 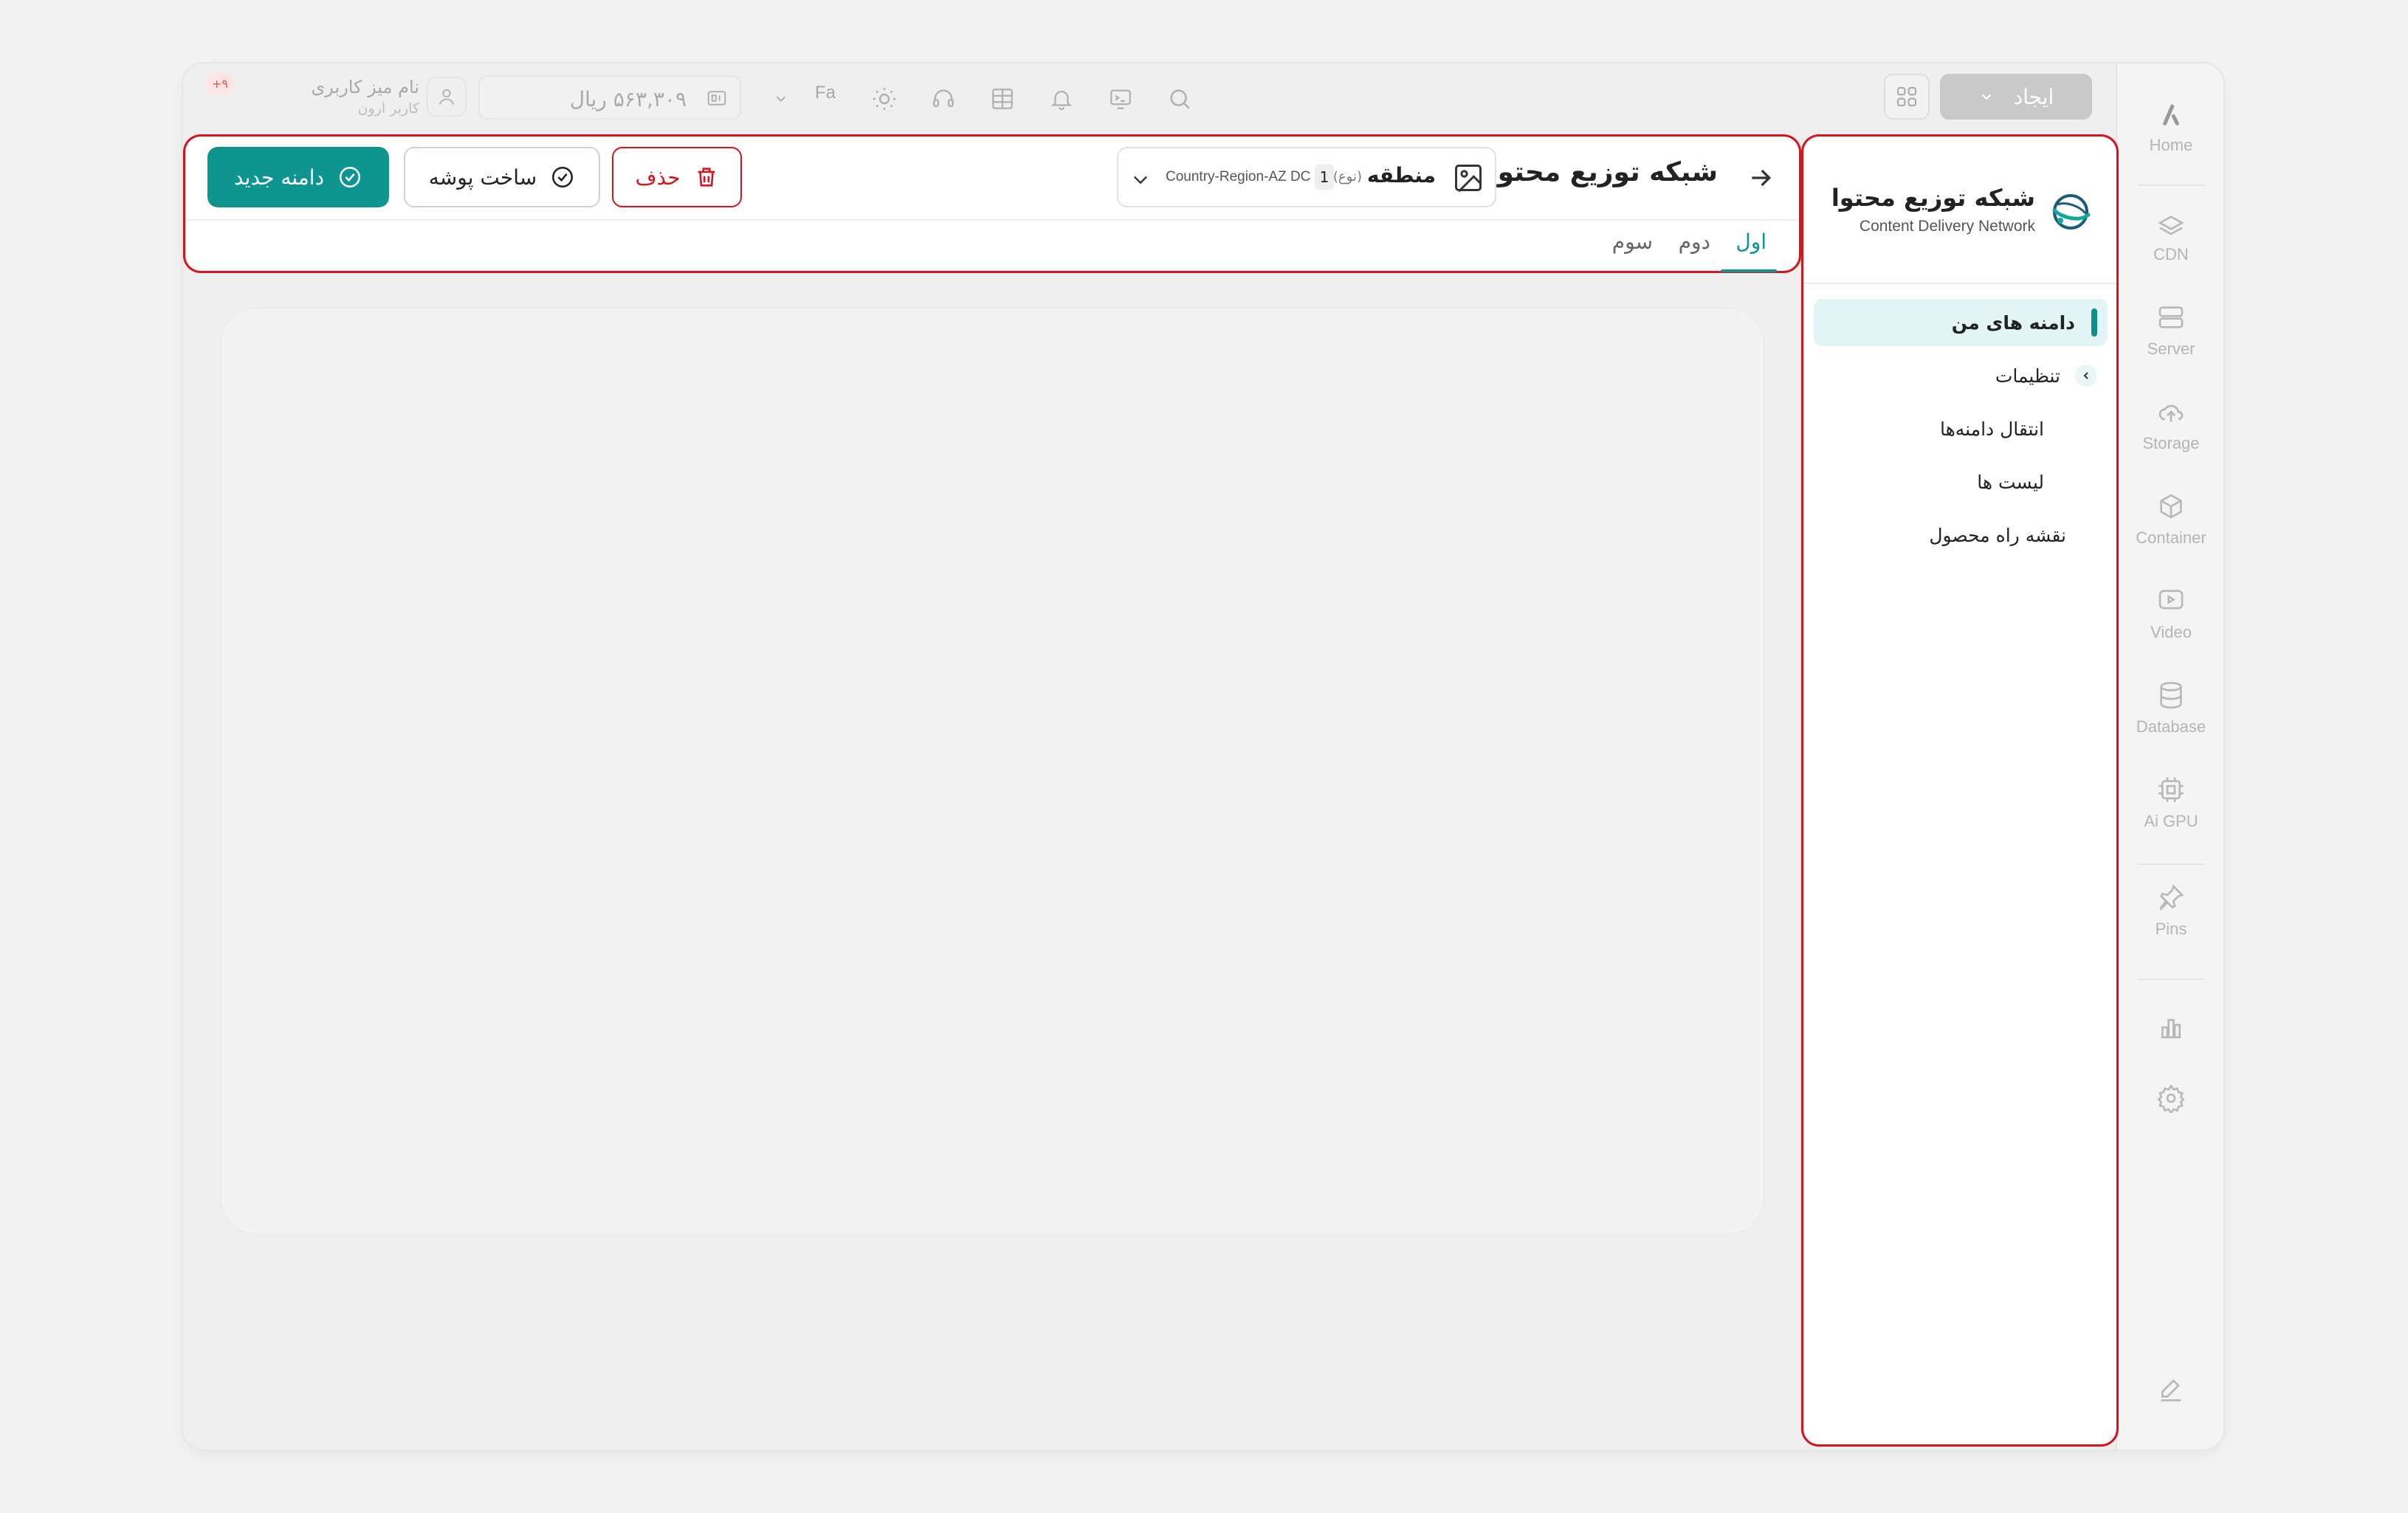 I want to click on menu-item-my-domains: دامنه های من, so click(x=1961, y=322).